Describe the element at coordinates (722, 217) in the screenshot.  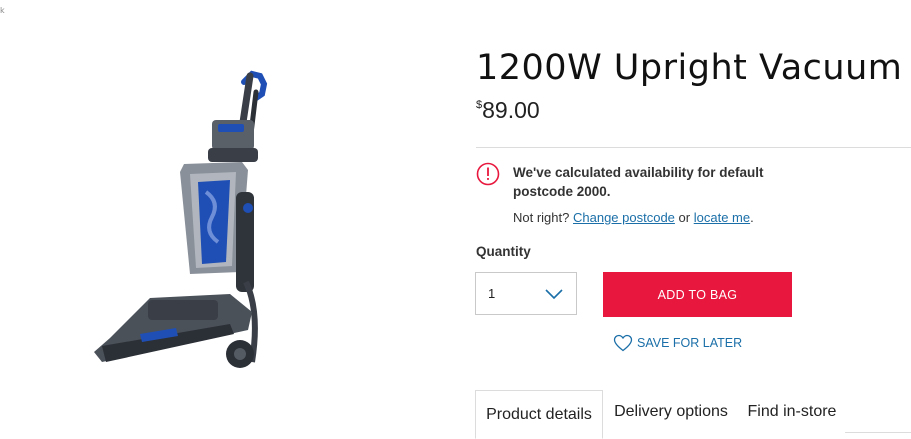
I see `locate-me-link: locate me` at that location.